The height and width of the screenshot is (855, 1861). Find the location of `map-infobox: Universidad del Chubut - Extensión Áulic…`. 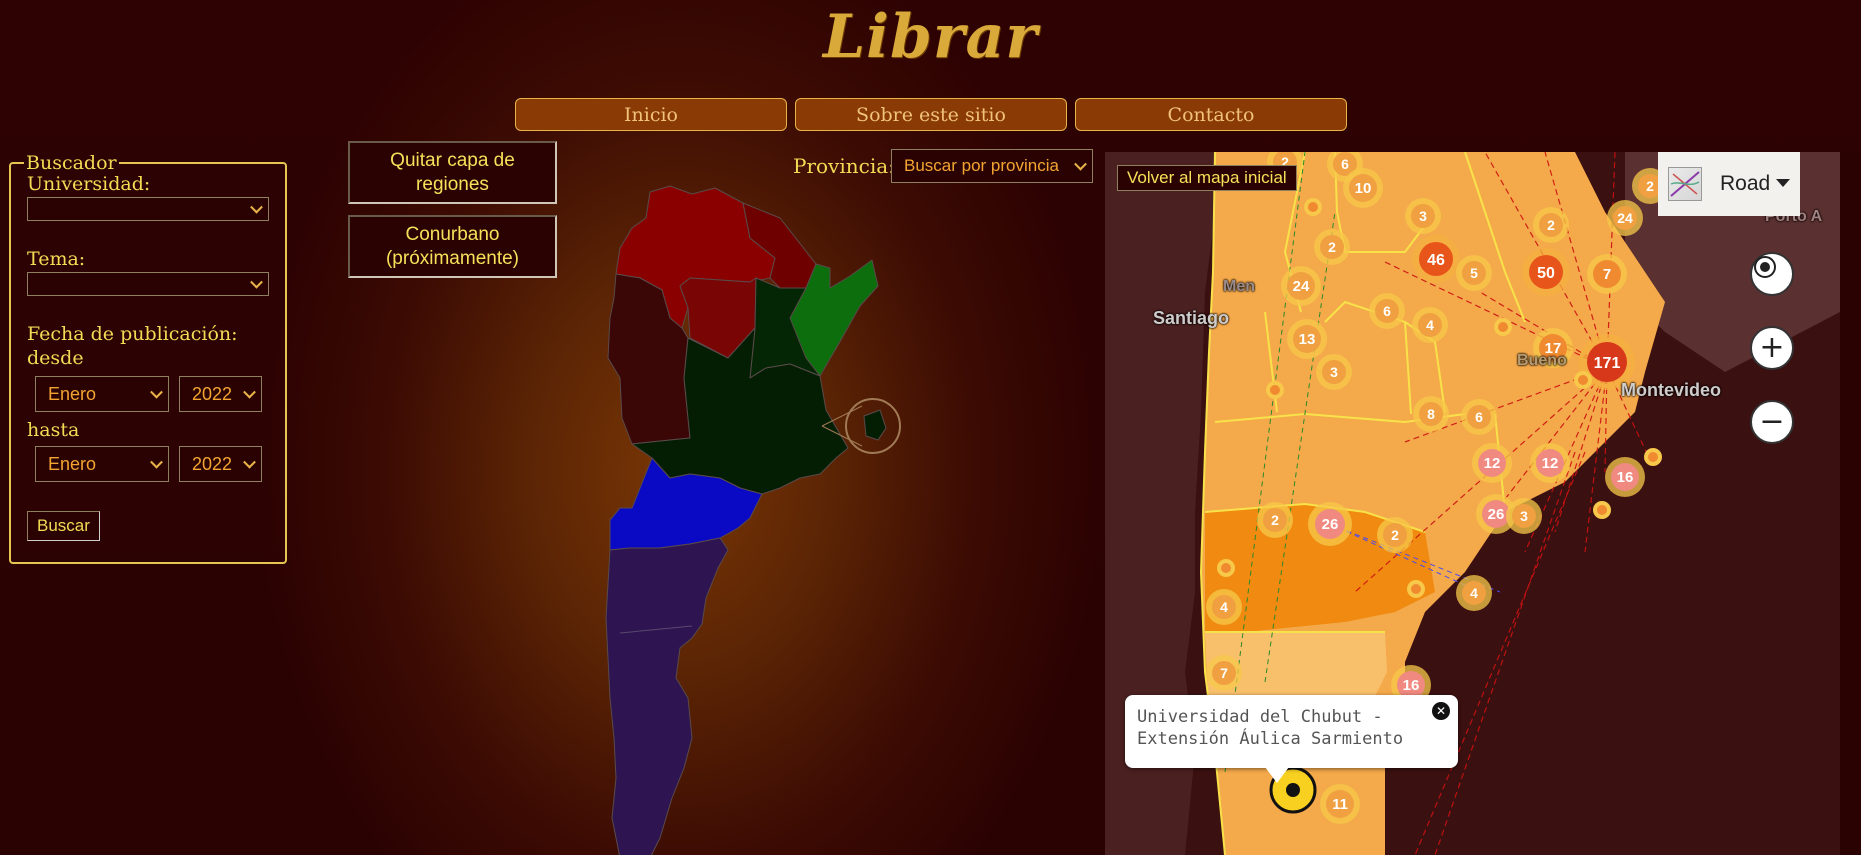

map-infobox: Universidad del Chubut - Extensión Áulic… is located at coordinates (1291, 739).